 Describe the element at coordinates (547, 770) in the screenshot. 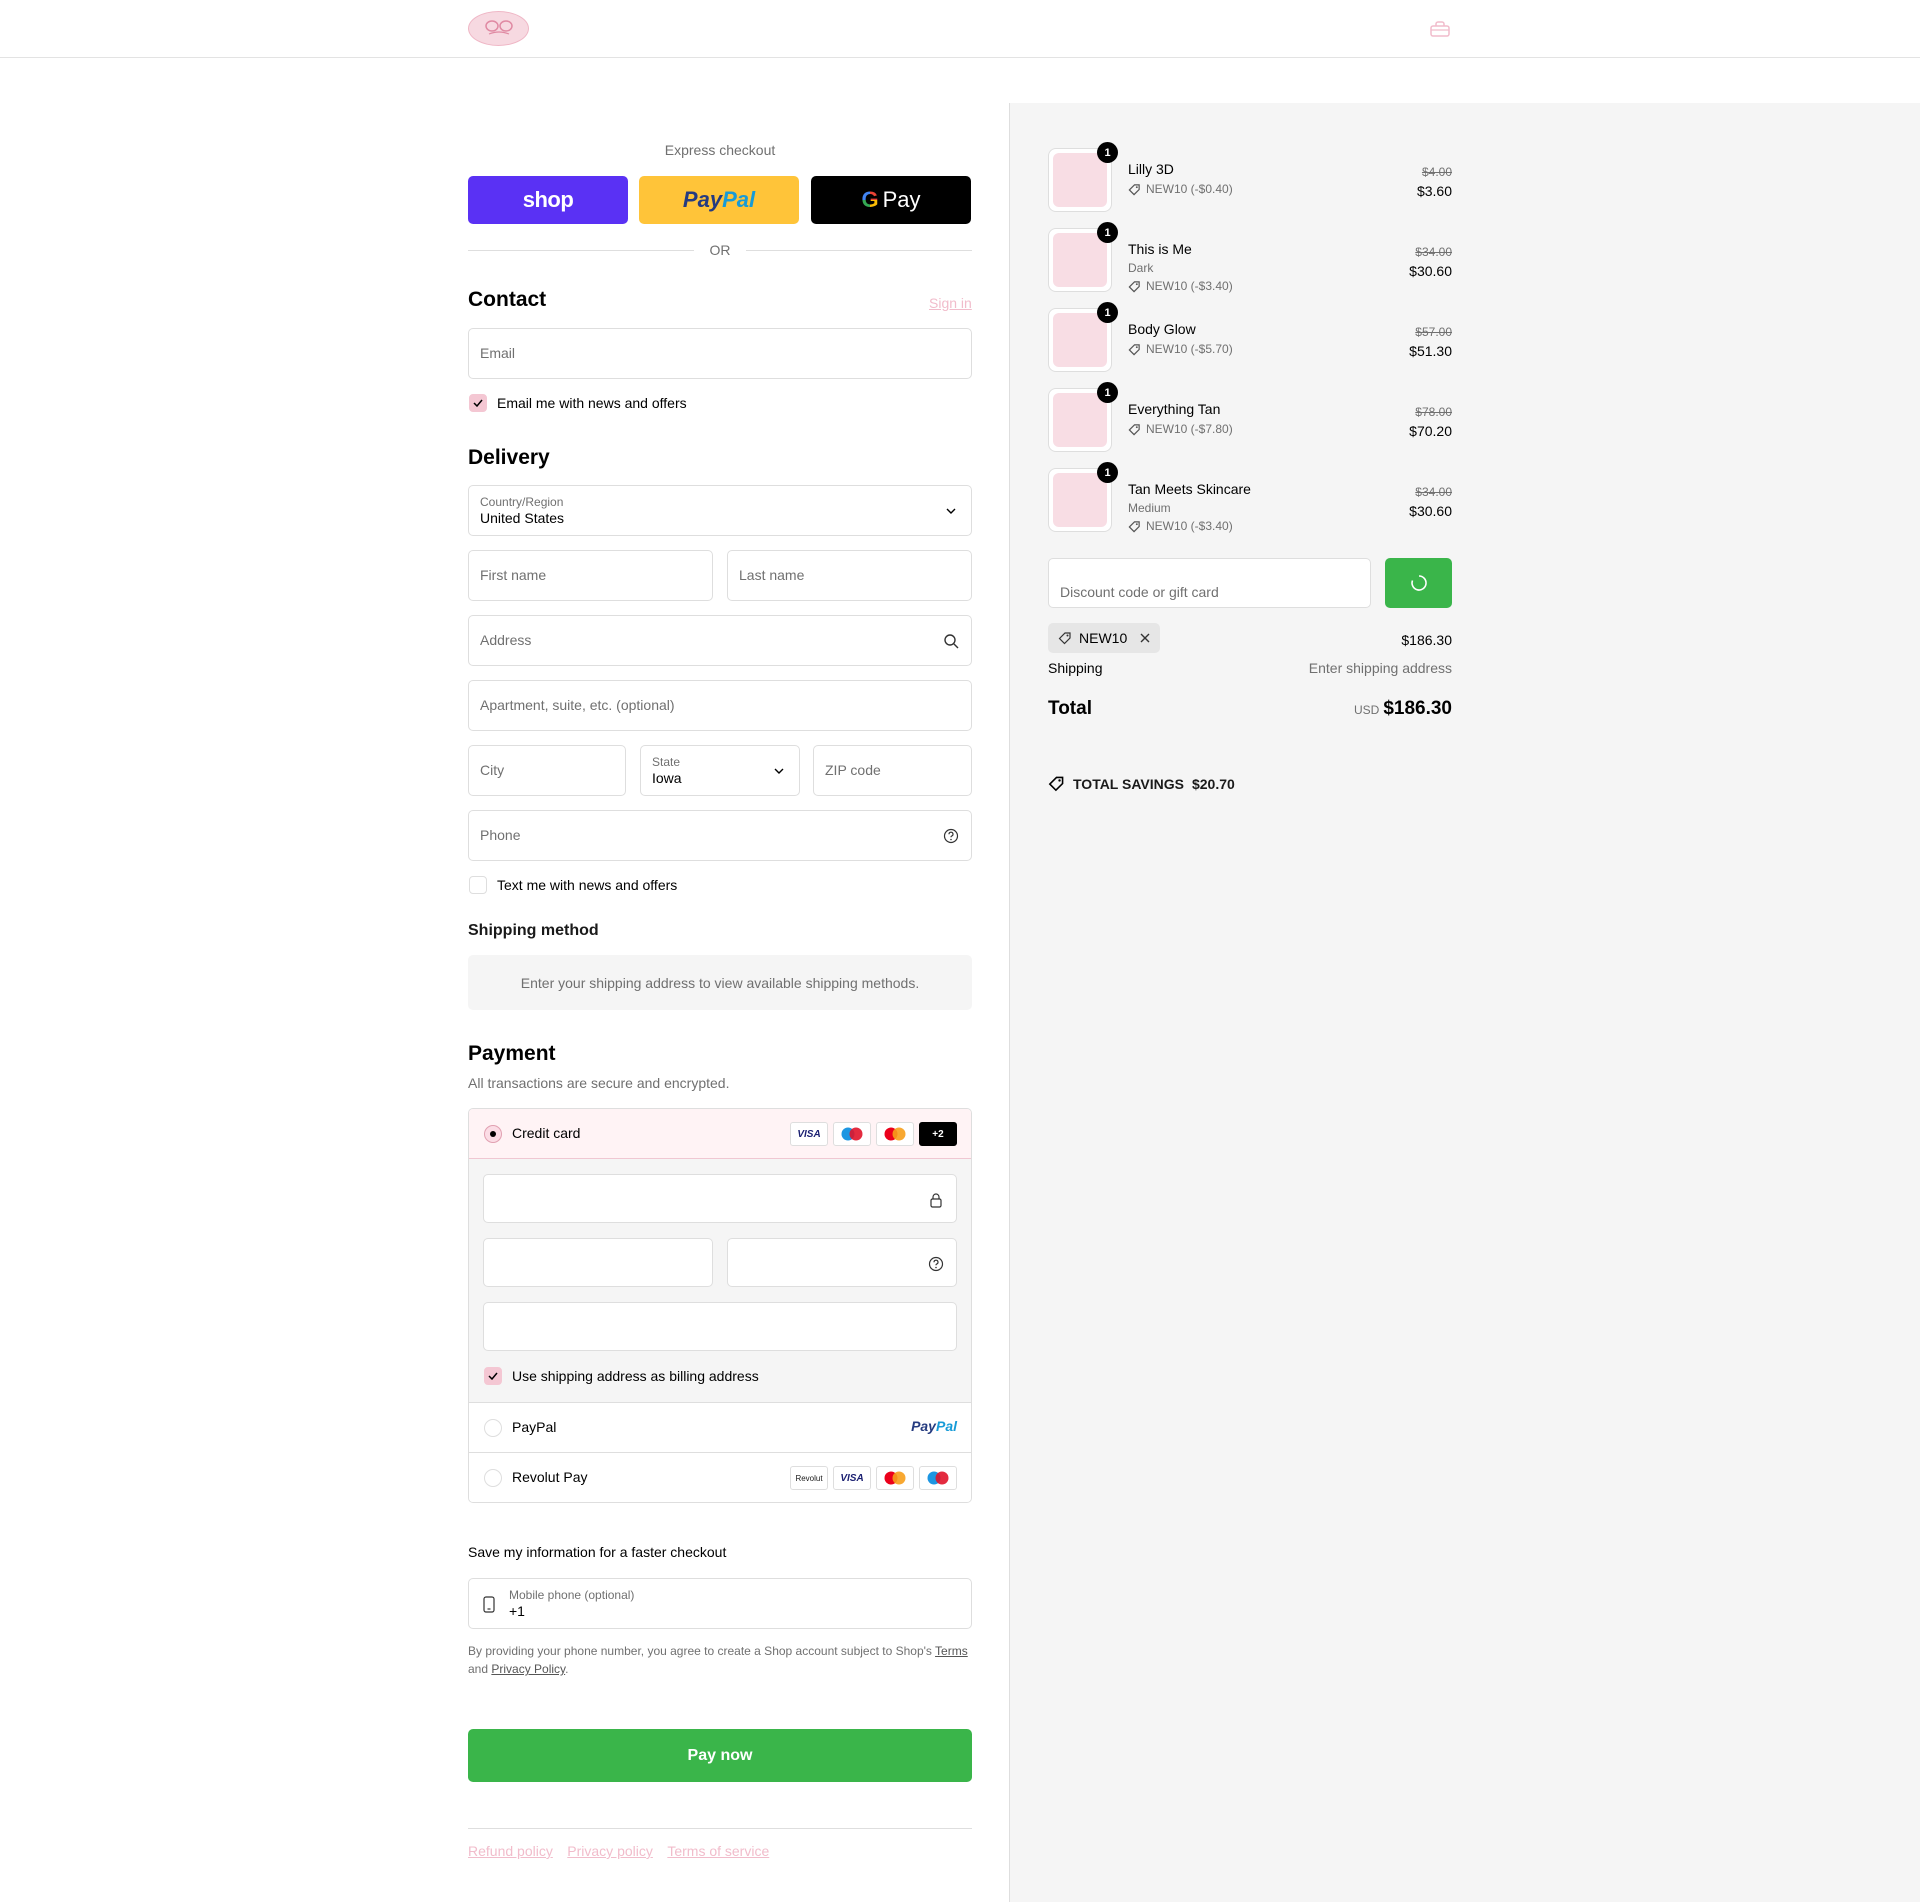

I see `city-field: City` at that location.